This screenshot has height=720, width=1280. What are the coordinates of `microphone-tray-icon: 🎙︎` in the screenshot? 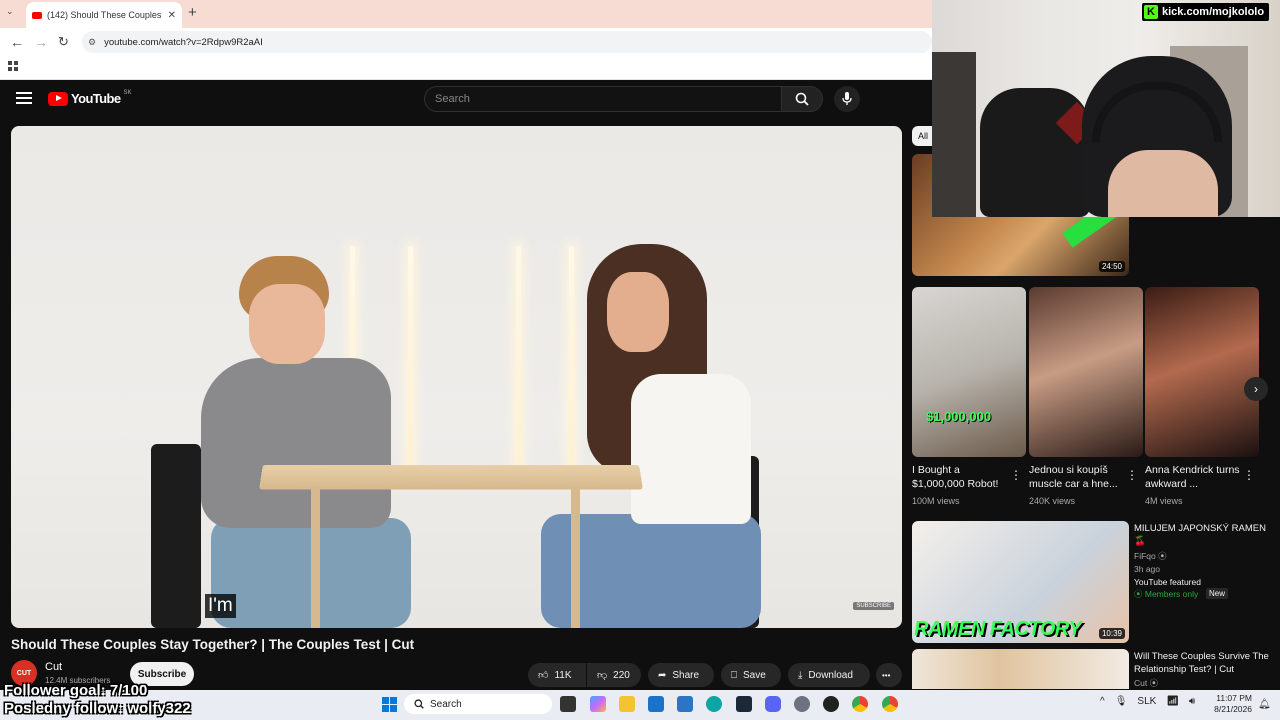 It's located at (1121, 701).